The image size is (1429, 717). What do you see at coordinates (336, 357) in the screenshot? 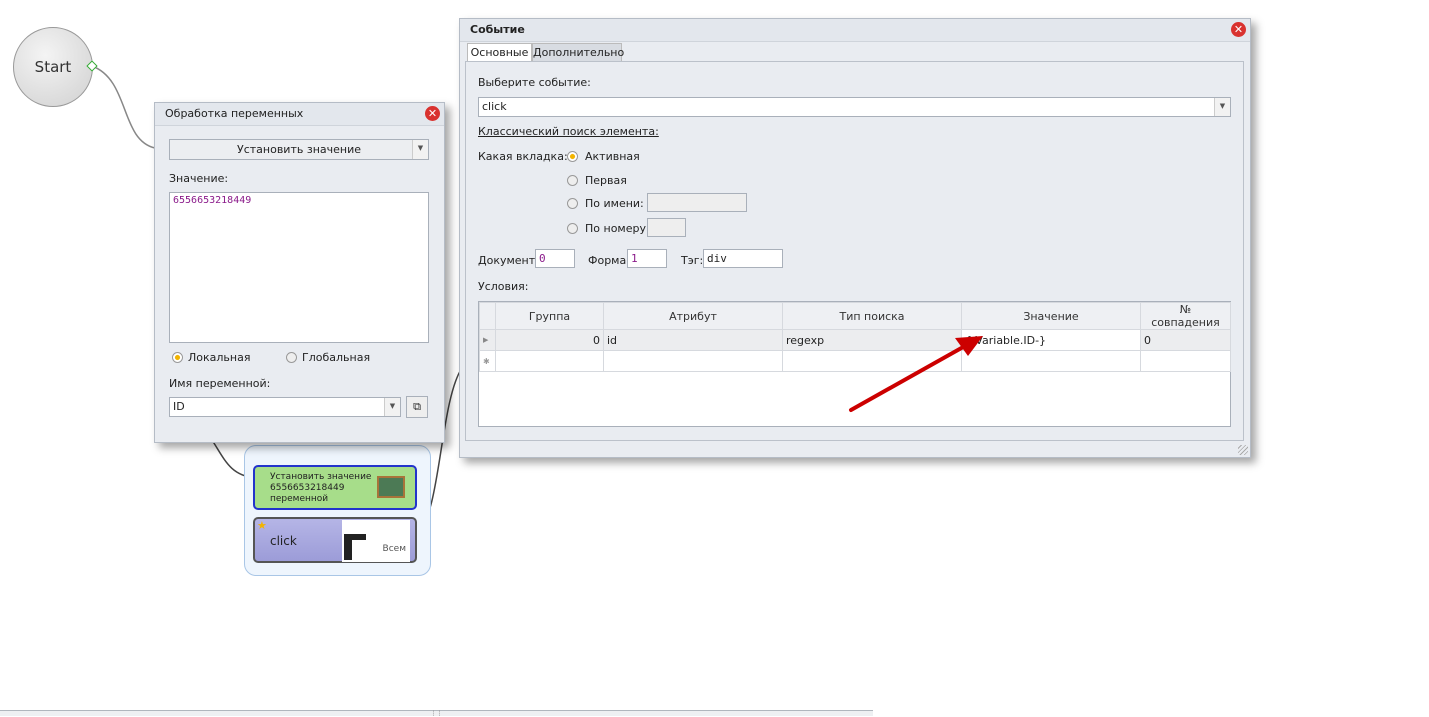
I see `global-label: Глобальная` at bounding box center [336, 357].